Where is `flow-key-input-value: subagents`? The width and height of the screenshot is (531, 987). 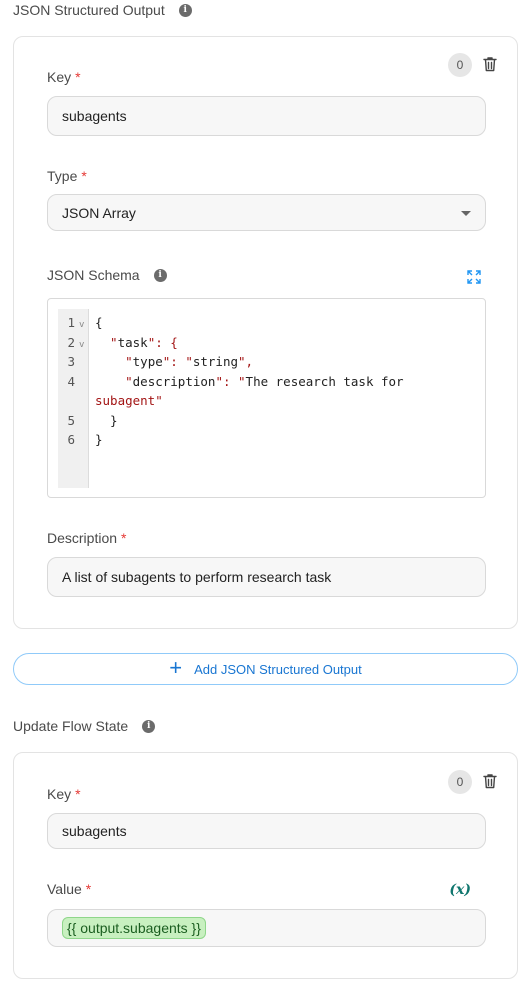 flow-key-input-value: subagents is located at coordinates (94, 831).